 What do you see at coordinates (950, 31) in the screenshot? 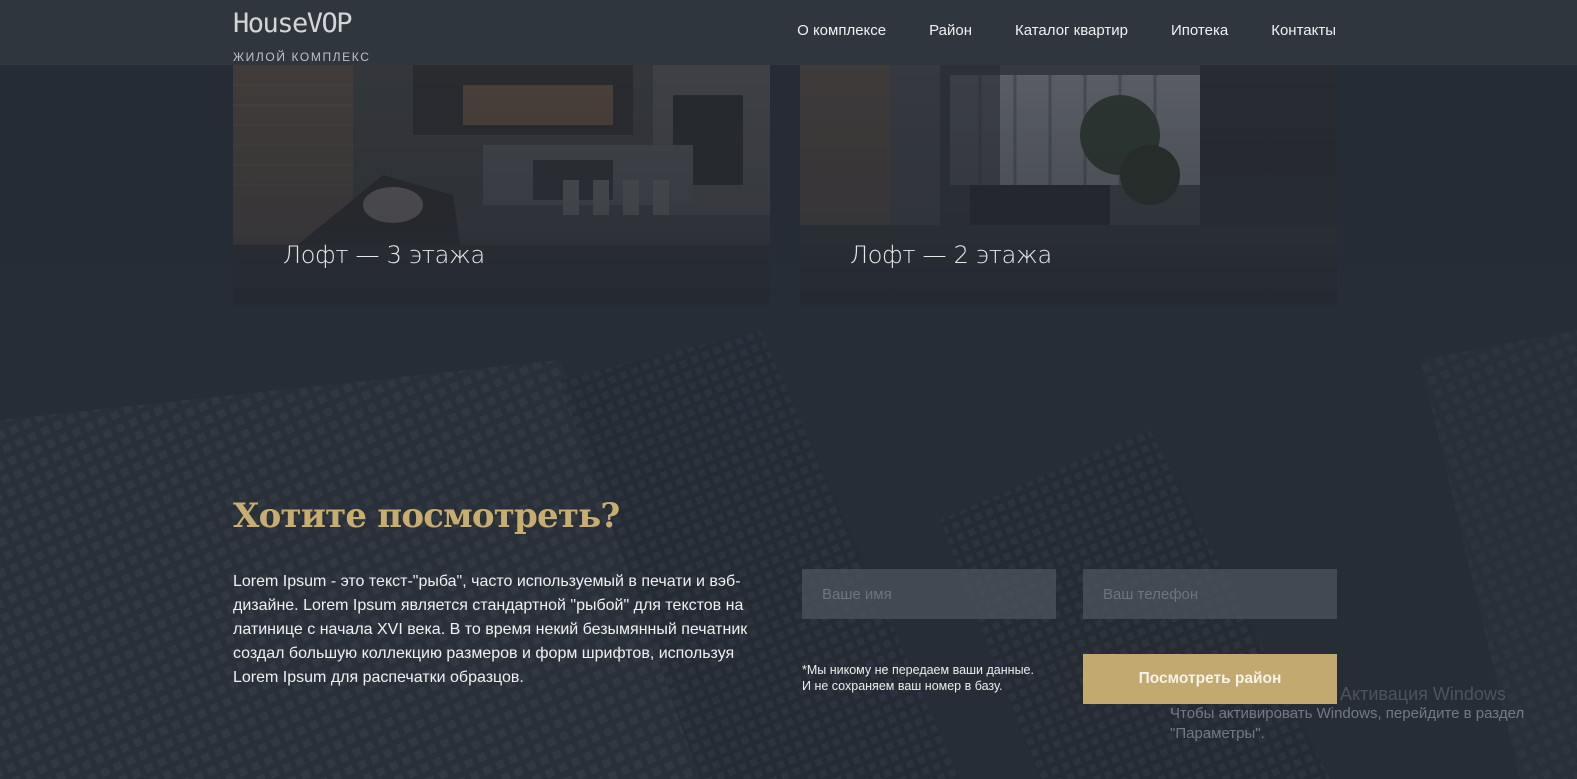
I see `nav-item-district: Район` at bounding box center [950, 31].